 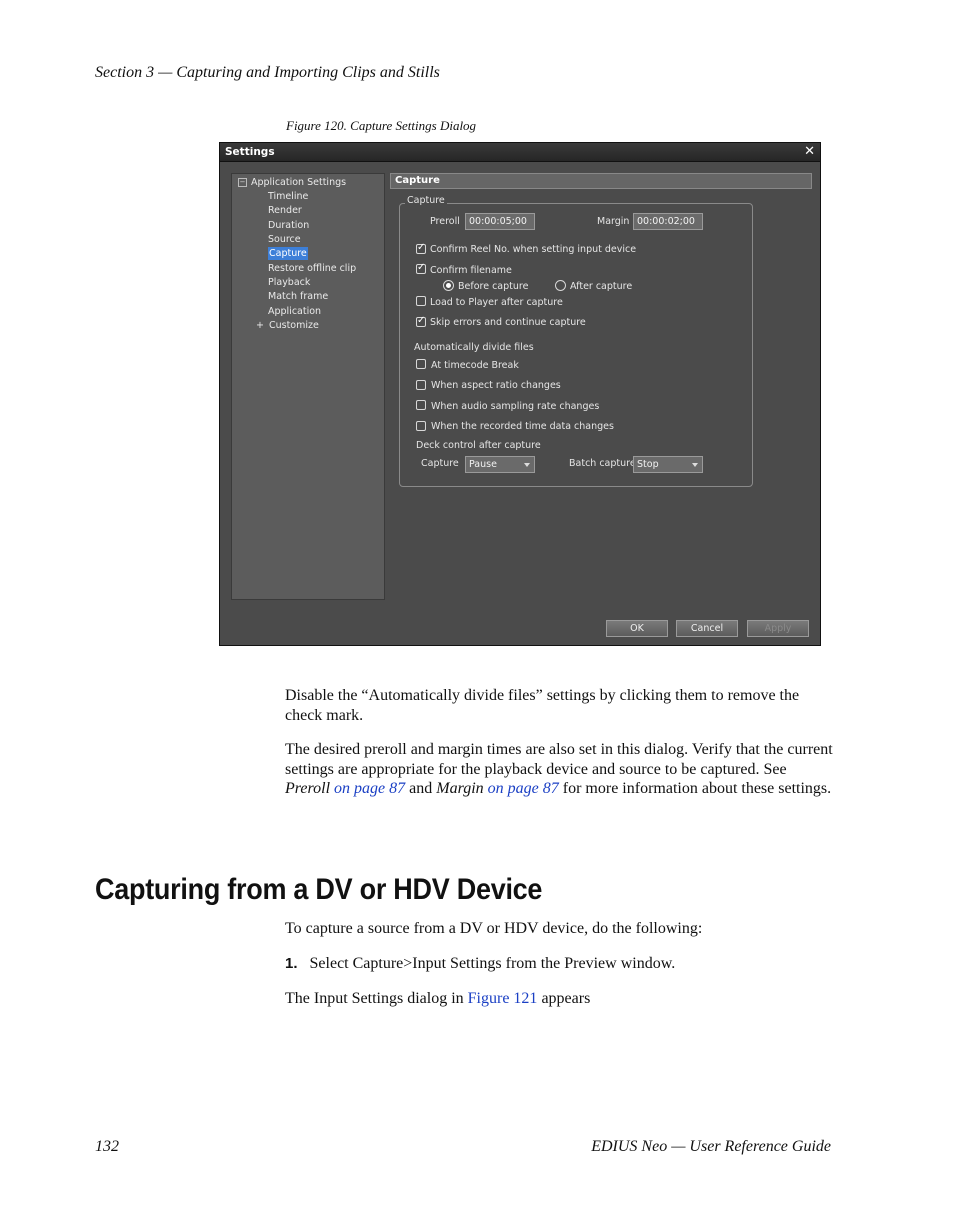 What do you see at coordinates (421, 426) in the screenshot?
I see `recorded-time-checkbox` at bounding box center [421, 426].